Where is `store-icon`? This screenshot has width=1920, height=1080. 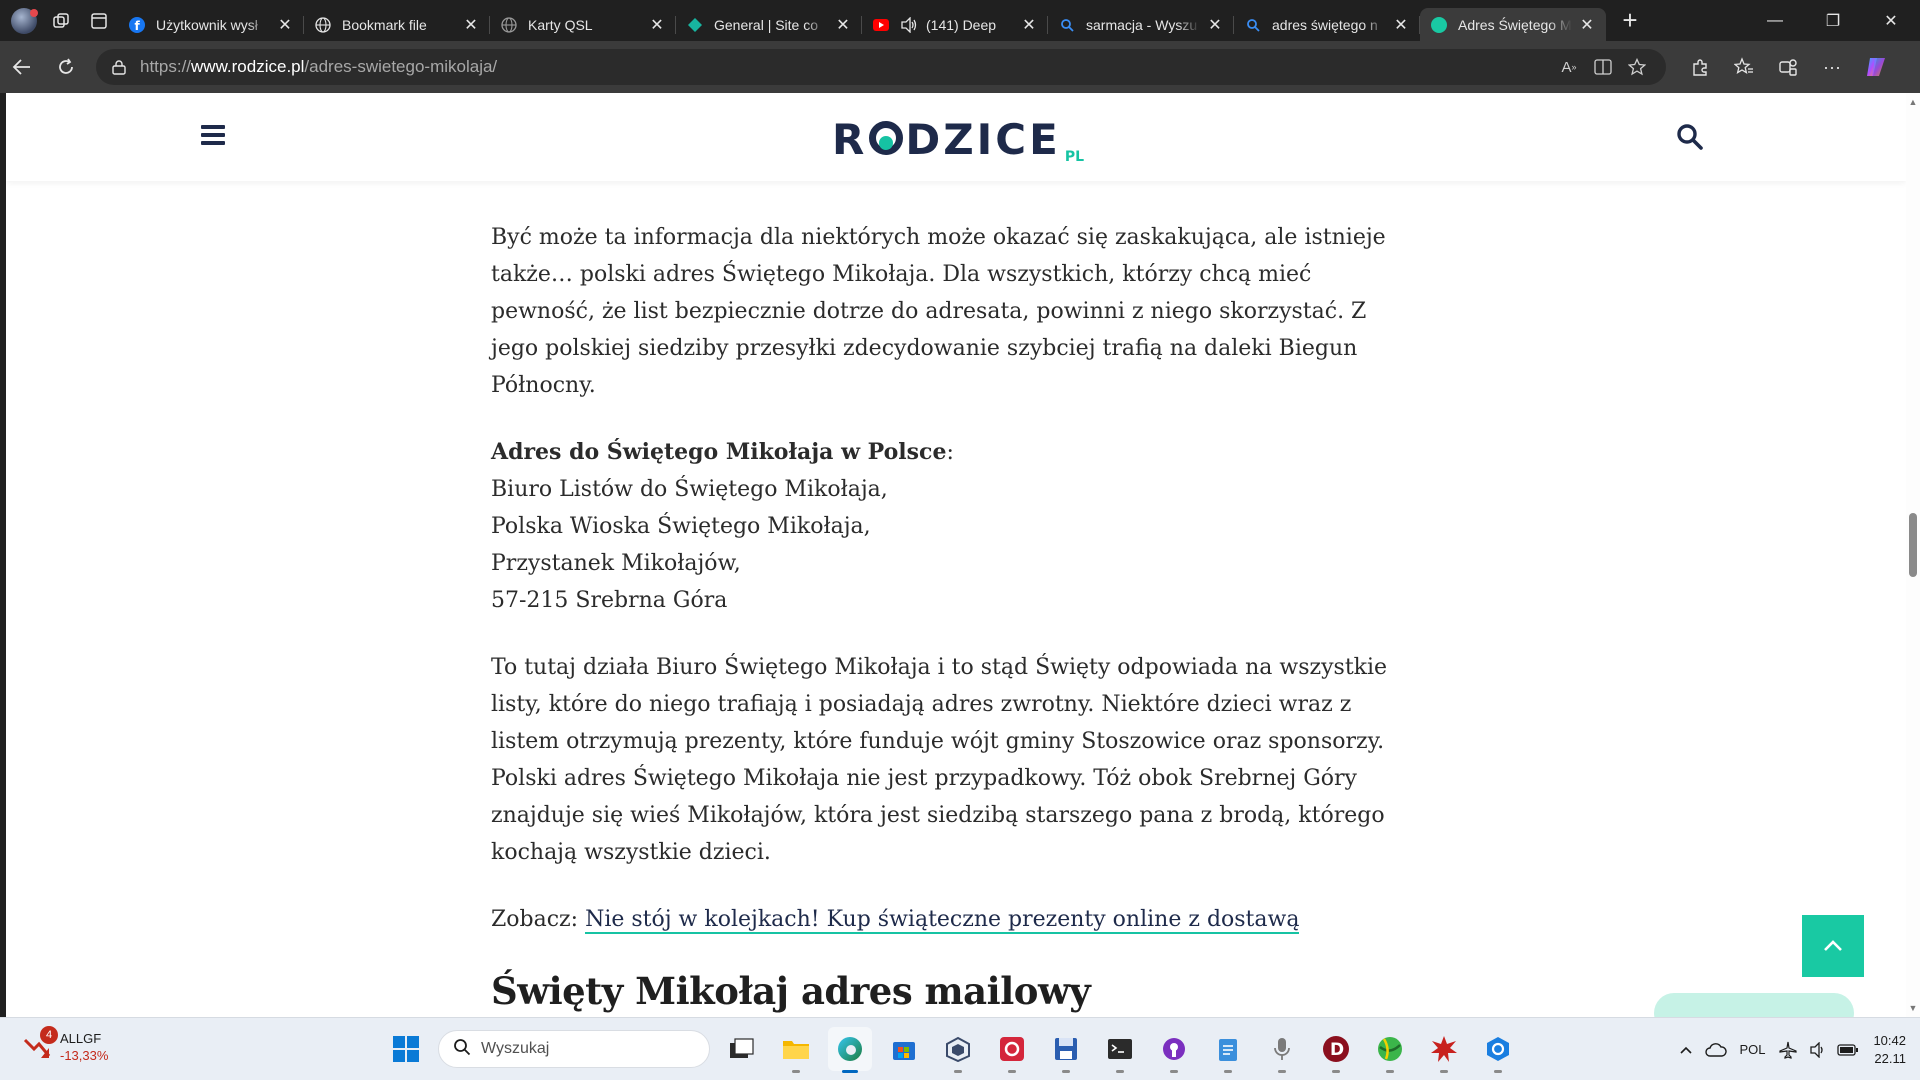 store-icon is located at coordinates (904, 1049).